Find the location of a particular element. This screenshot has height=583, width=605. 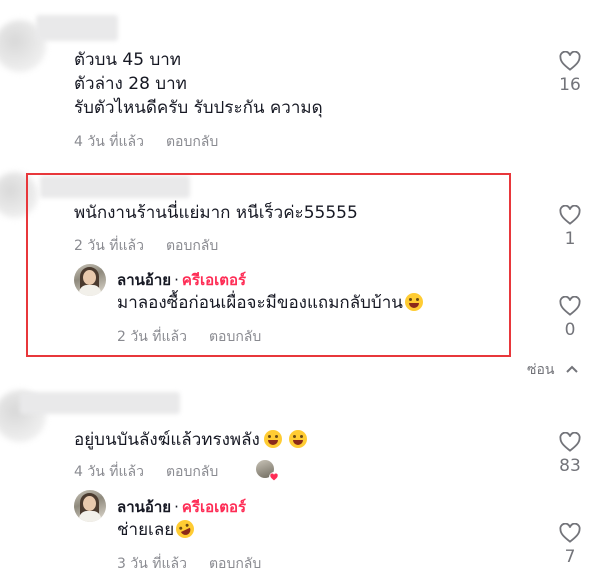

reply-time: 3 วัน ที่แล้ว is located at coordinates (152, 564).